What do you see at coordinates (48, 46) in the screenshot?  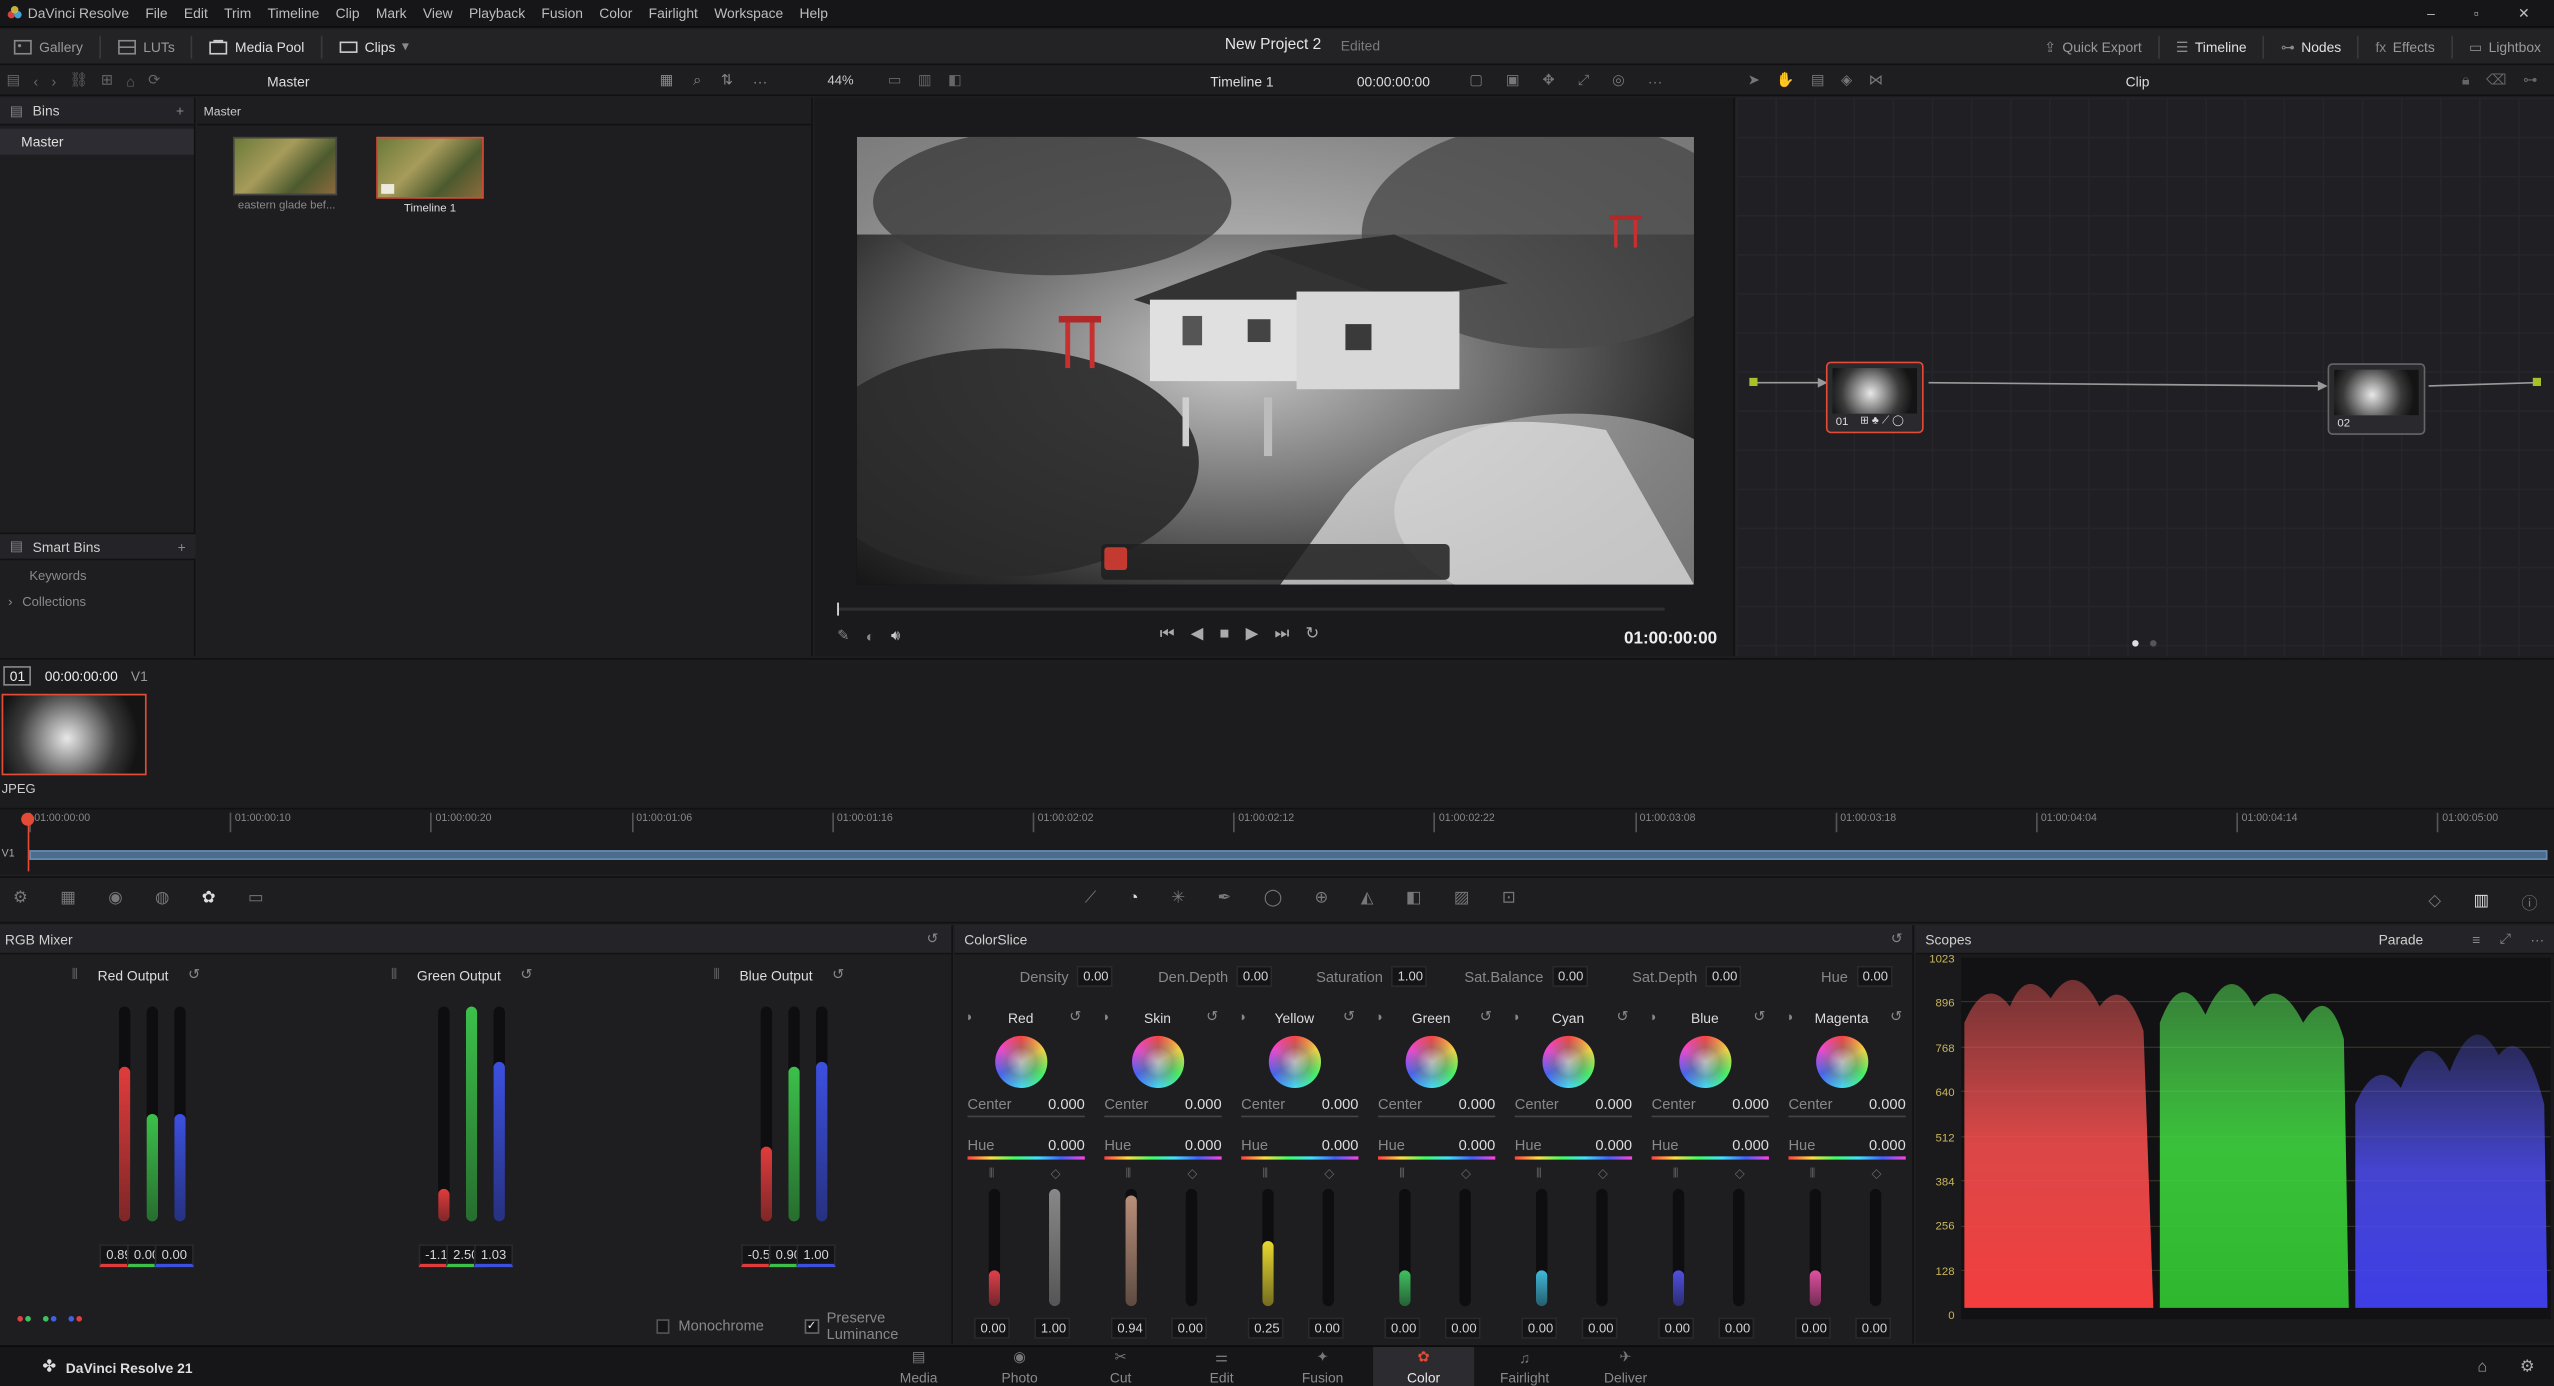 I see `gallery-button: Gallery` at bounding box center [48, 46].